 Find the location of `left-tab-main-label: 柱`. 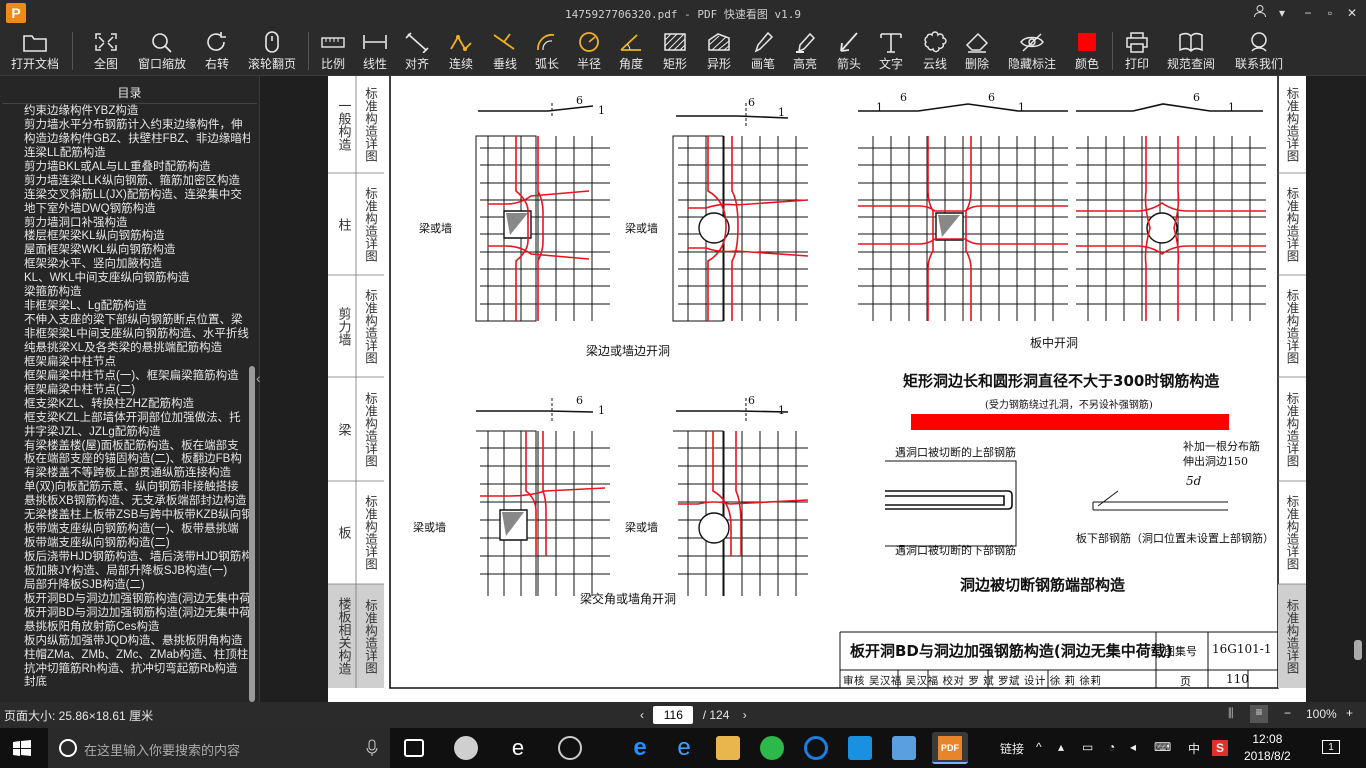

left-tab-main-label: 柱 is located at coordinates (343, 224).